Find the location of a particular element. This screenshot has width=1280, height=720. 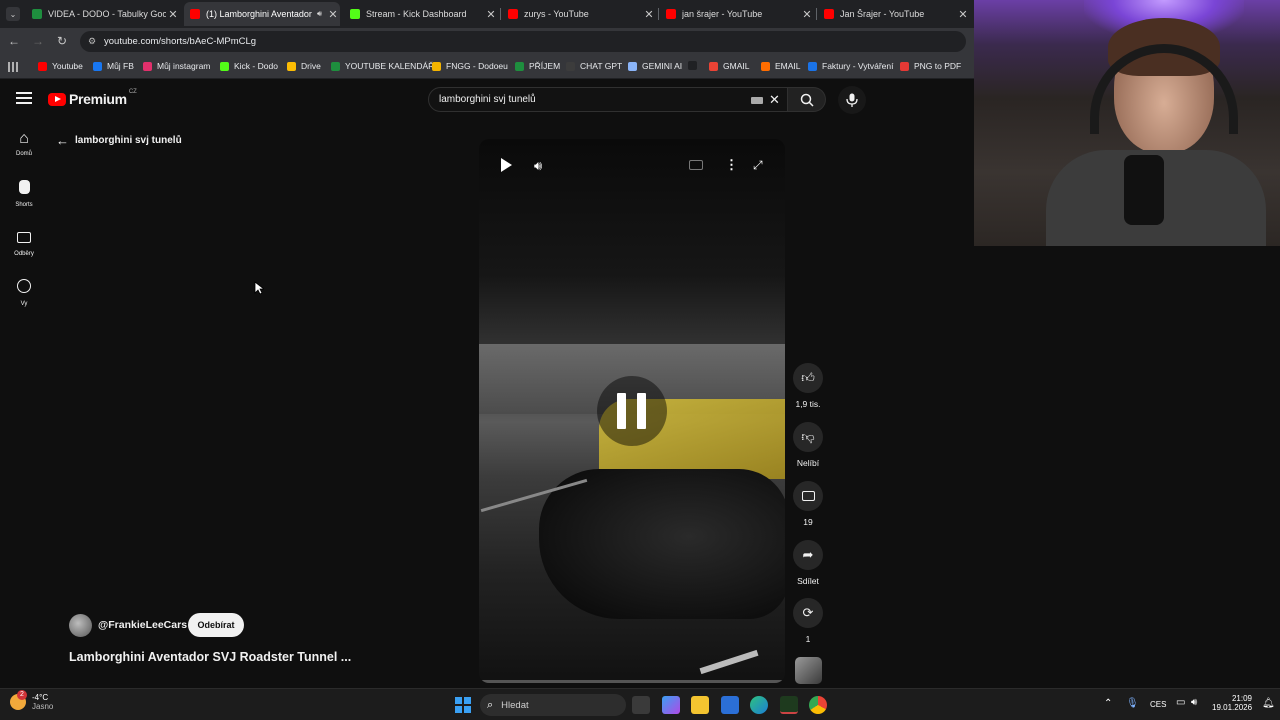

site-info-icon: ⚙︎ is located at coordinates (92, 41).